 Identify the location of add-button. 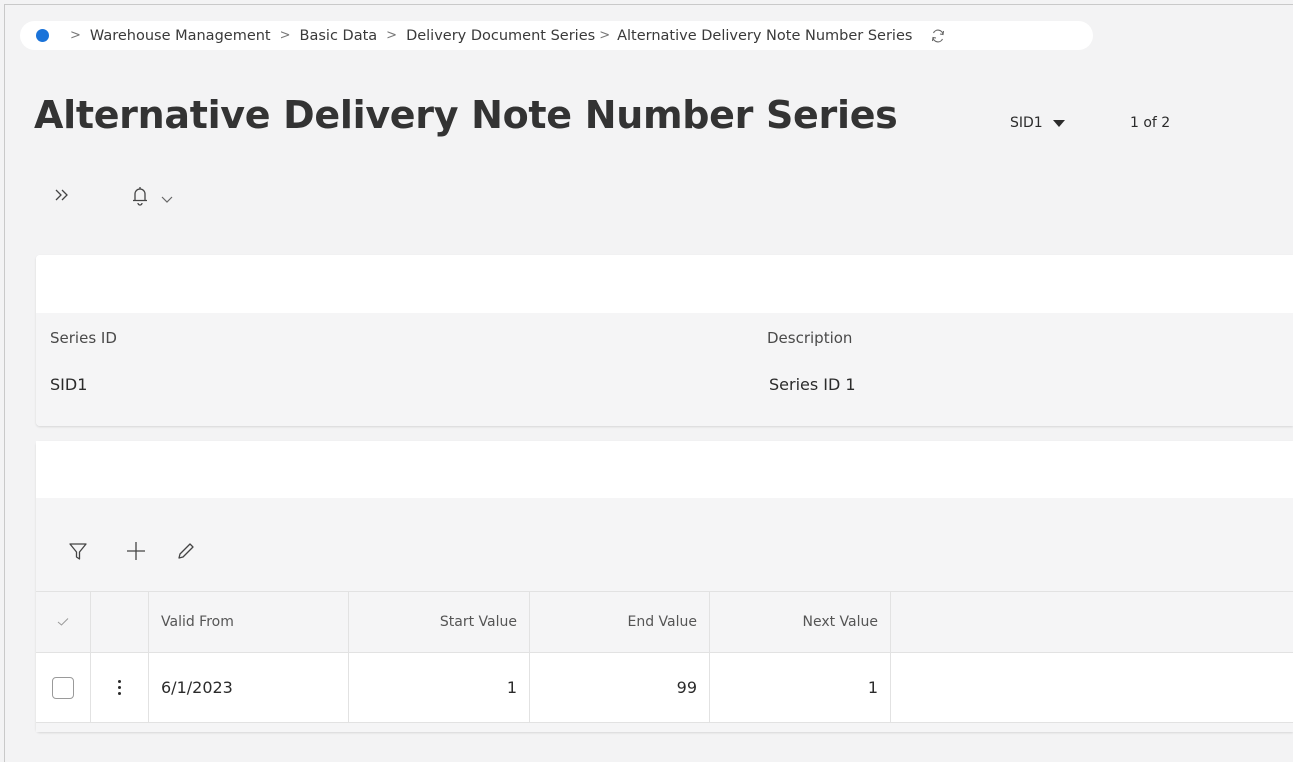
(136, 551).